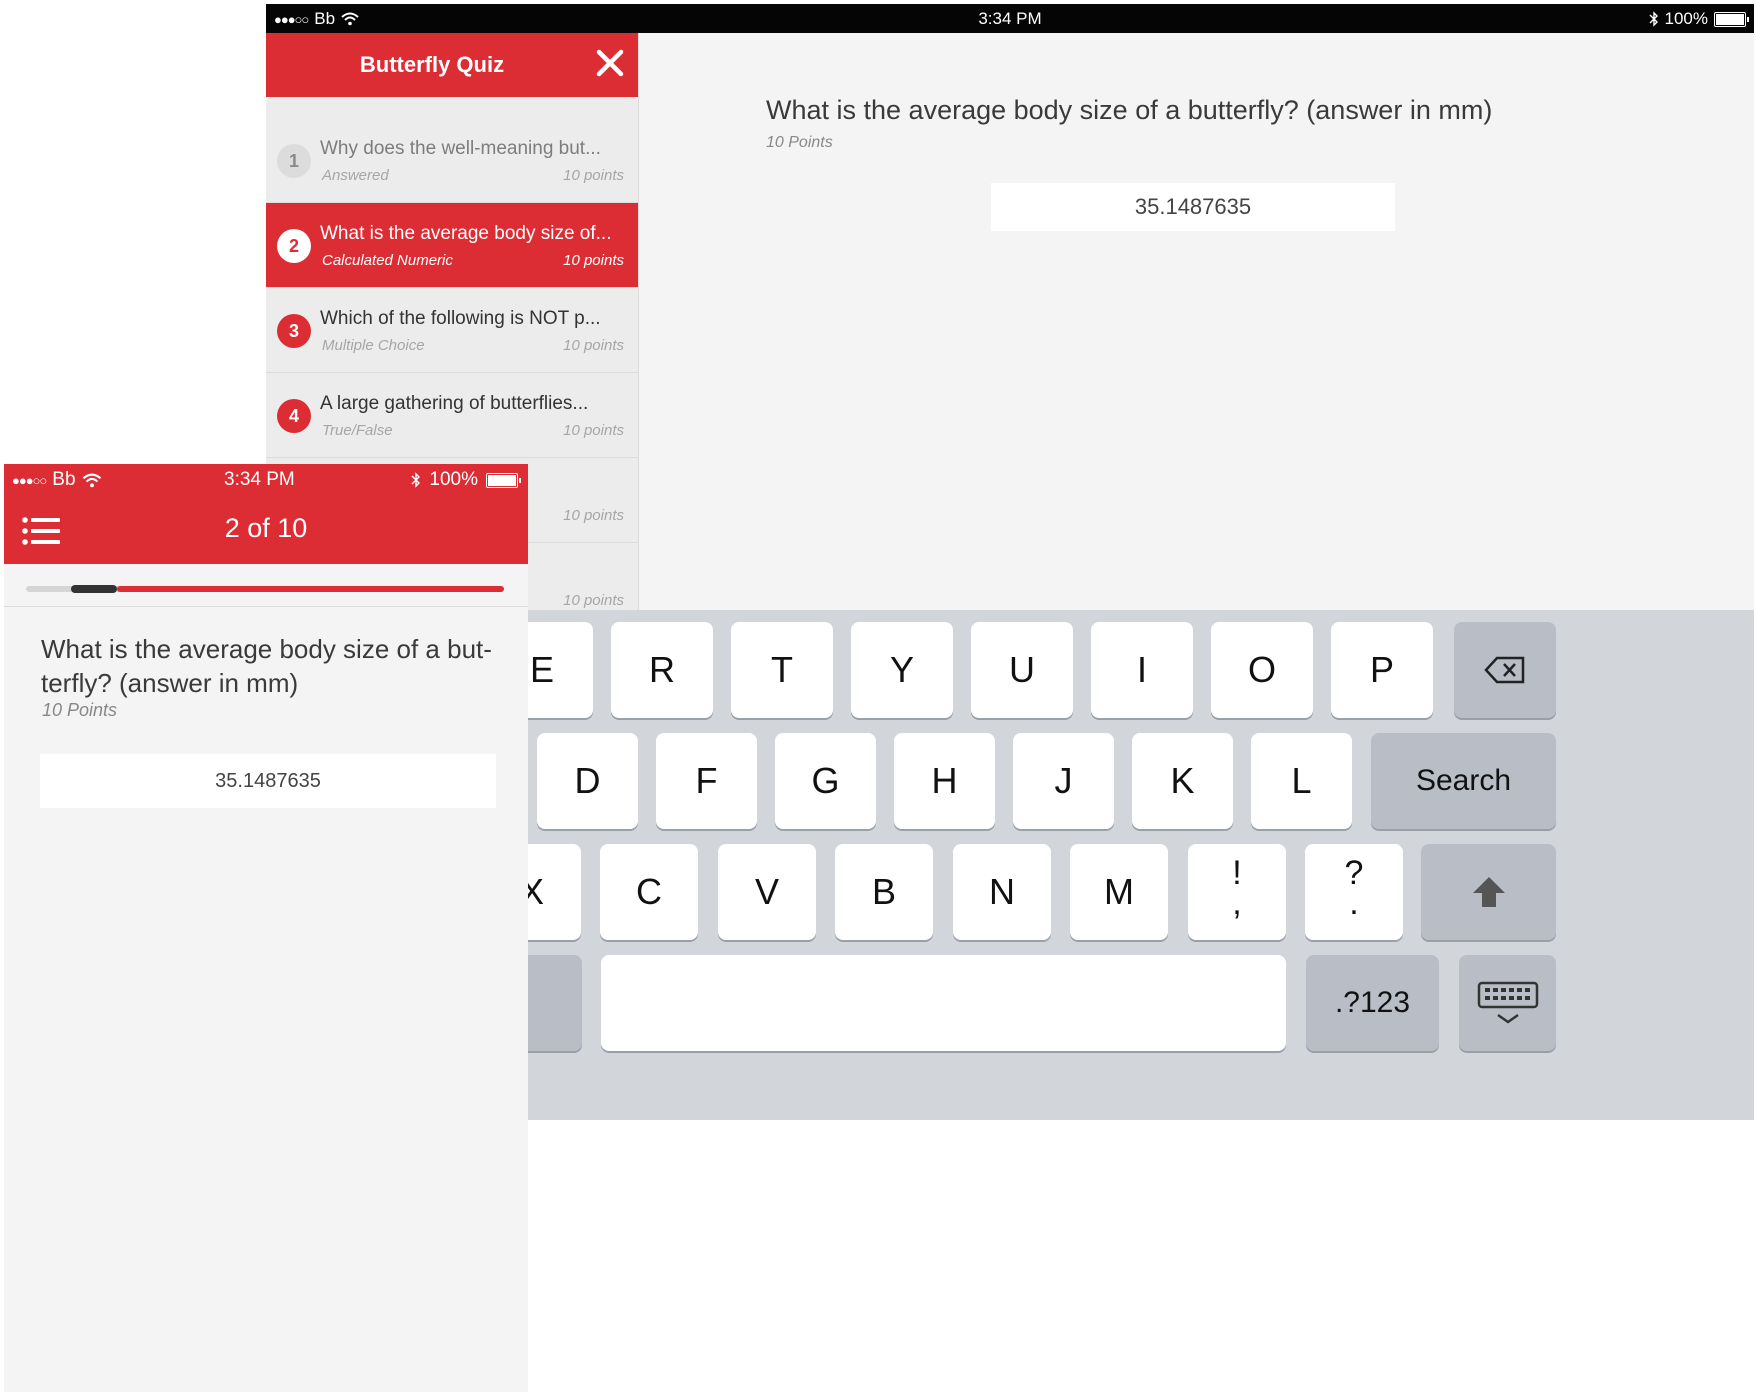 The width and height of the screenshot is (1756, 1392). I want to click on key-secondary: ., so click(1354, 903).